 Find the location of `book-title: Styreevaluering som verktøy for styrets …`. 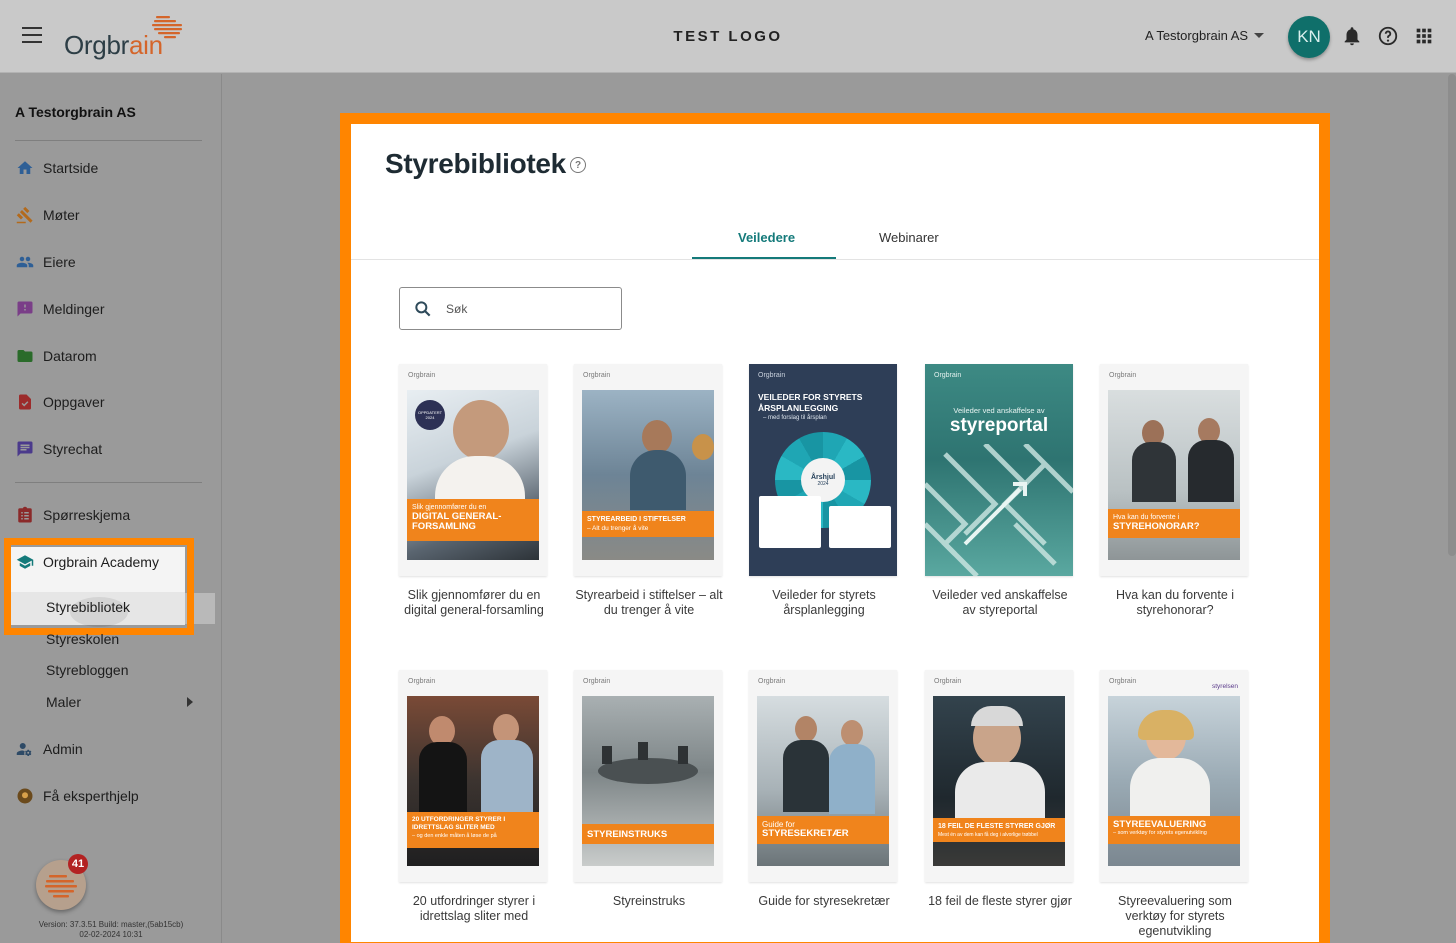

book-title: Styreevaluering som verktøy for styrets … is located at coordinates (1175, 916).